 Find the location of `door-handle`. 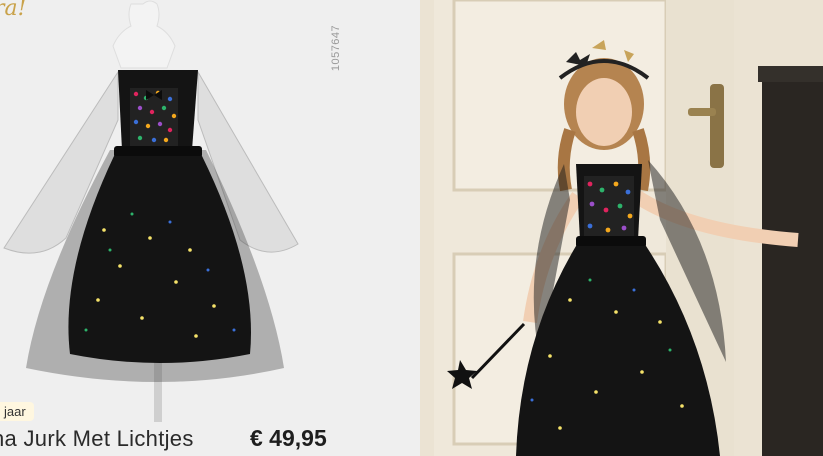

door-handle is located at coordinates (717, 126).